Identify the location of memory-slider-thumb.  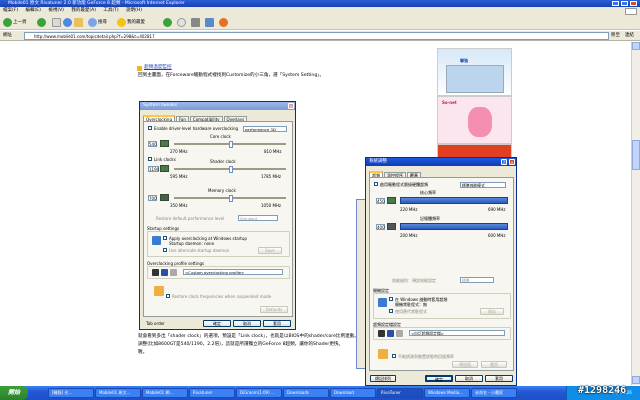
(231, 198).